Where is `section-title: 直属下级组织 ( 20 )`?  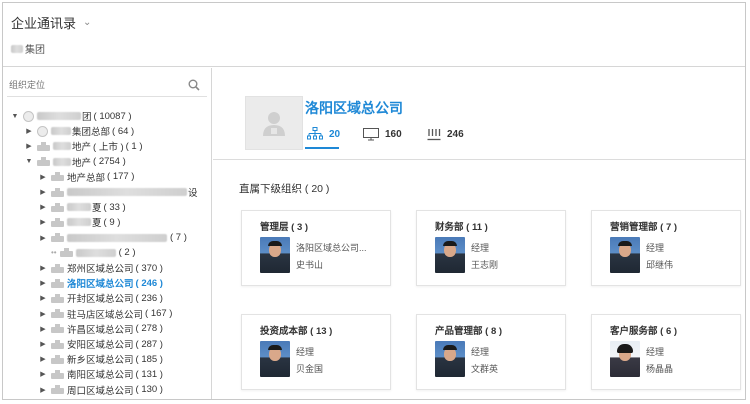 section-title: 直属下级组织 ( 20 ) is located at coordinates (284, 189).